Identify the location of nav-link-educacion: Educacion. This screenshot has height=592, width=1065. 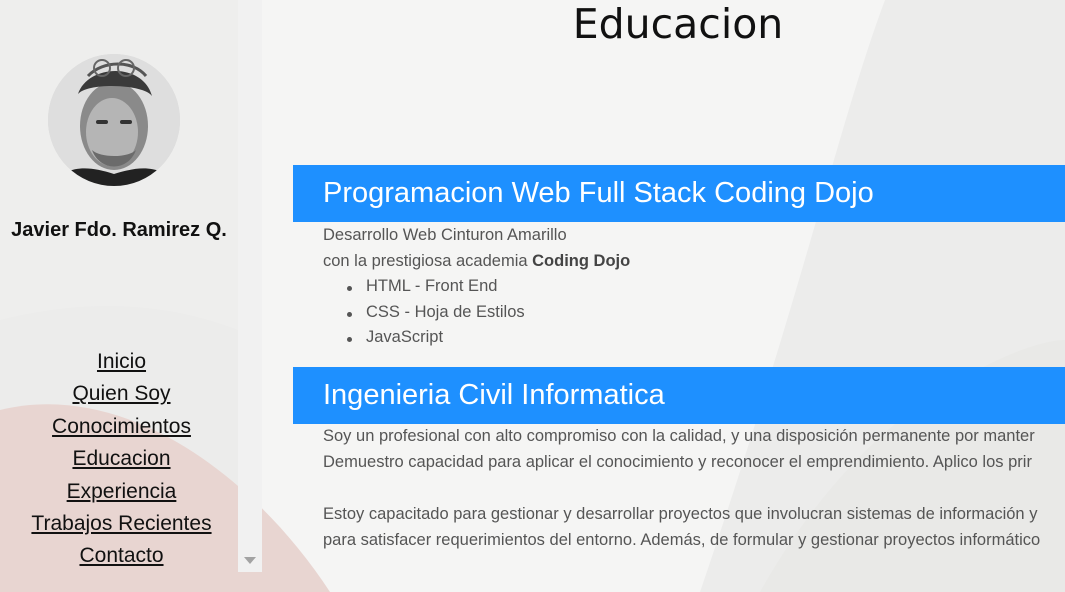
(121, 459).